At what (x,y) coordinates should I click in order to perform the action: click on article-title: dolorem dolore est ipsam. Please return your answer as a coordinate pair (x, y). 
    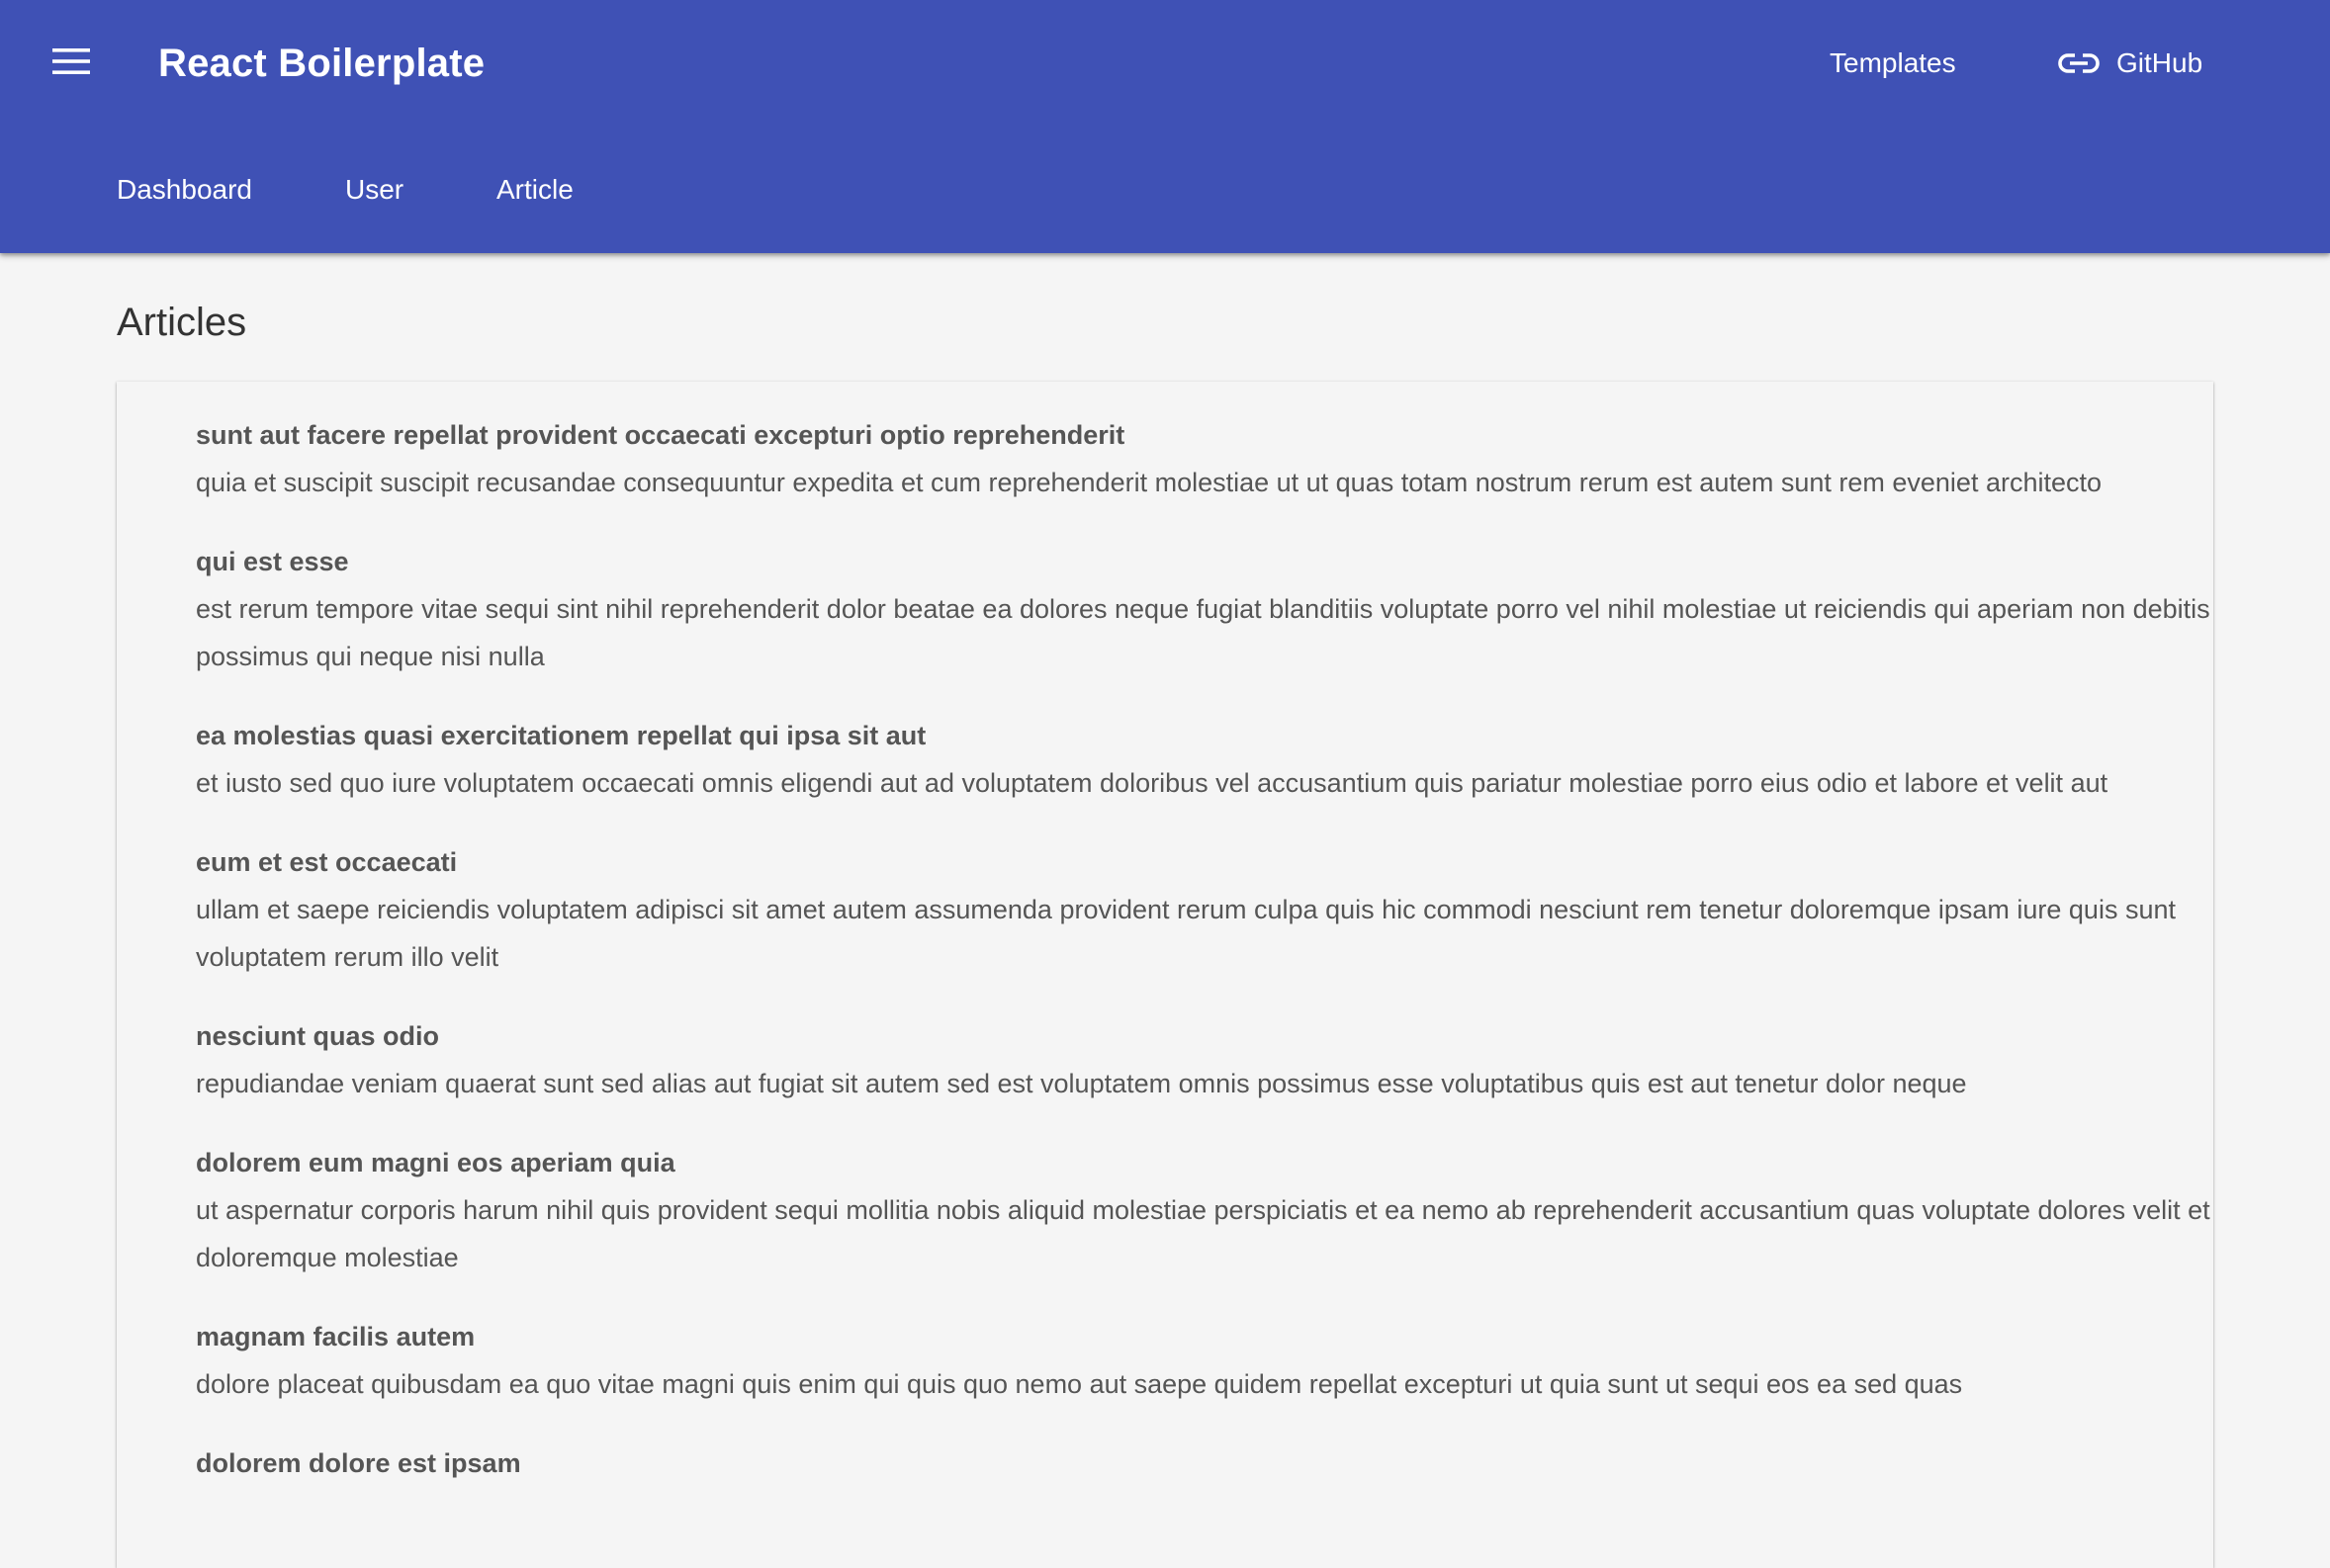
    Looking at the image, I should click on (358, 1463).